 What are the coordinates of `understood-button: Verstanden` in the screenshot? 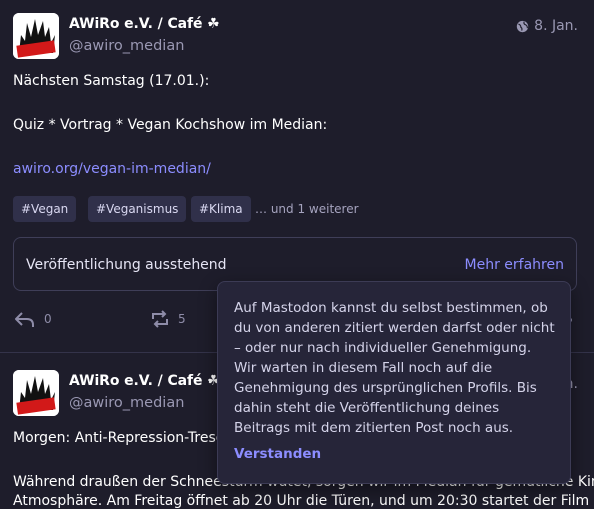 It's located at (277, 454).